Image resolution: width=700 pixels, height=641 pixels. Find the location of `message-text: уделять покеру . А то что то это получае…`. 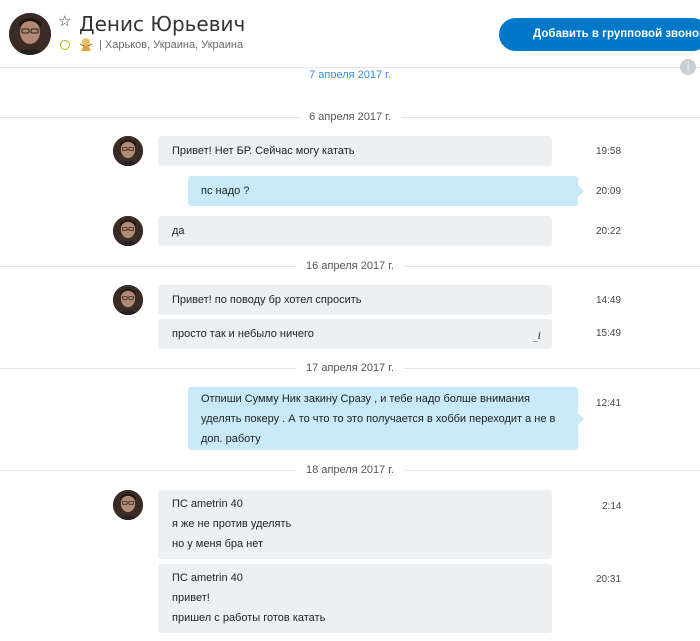

message-text: уделять покеру . А то что то это получае… is located at coordinates (378, 419).